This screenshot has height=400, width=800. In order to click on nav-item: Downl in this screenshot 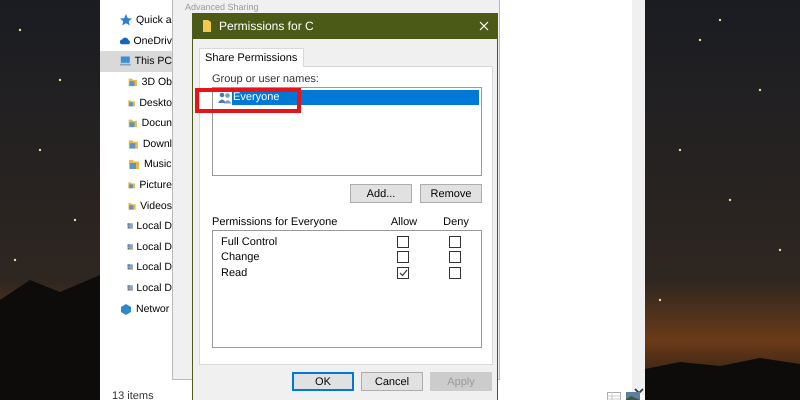, I will do `click(136, 144)`.